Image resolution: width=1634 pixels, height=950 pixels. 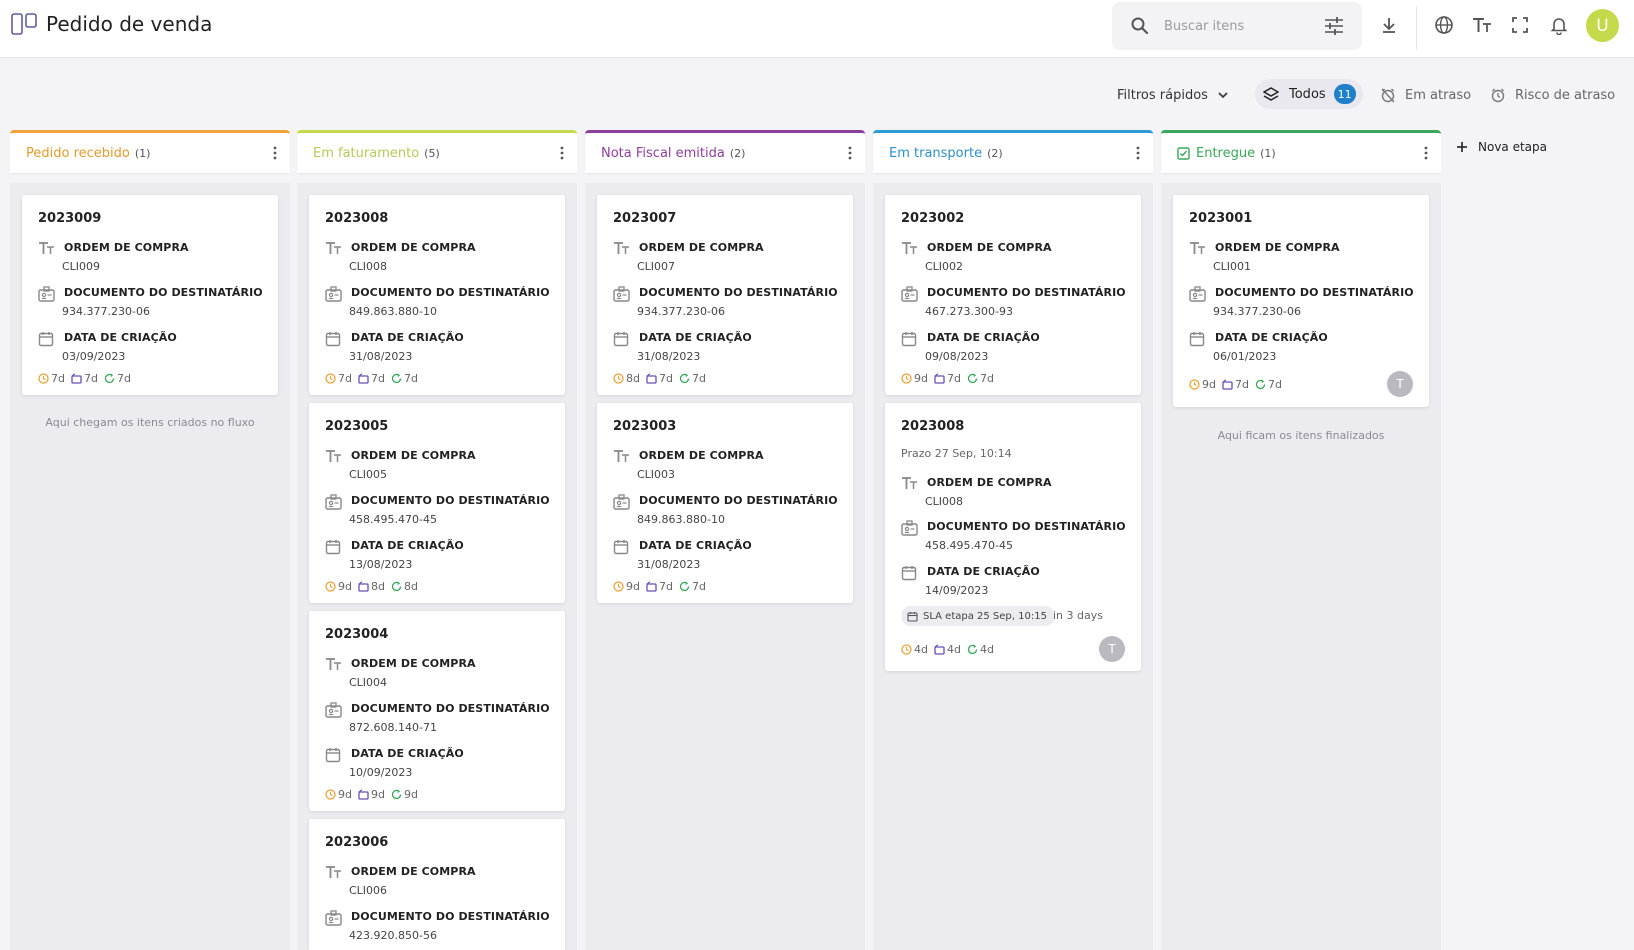 I want to click on field-order: ORDEM DE COMPRA CLI008, so click(x=1016, y=494).